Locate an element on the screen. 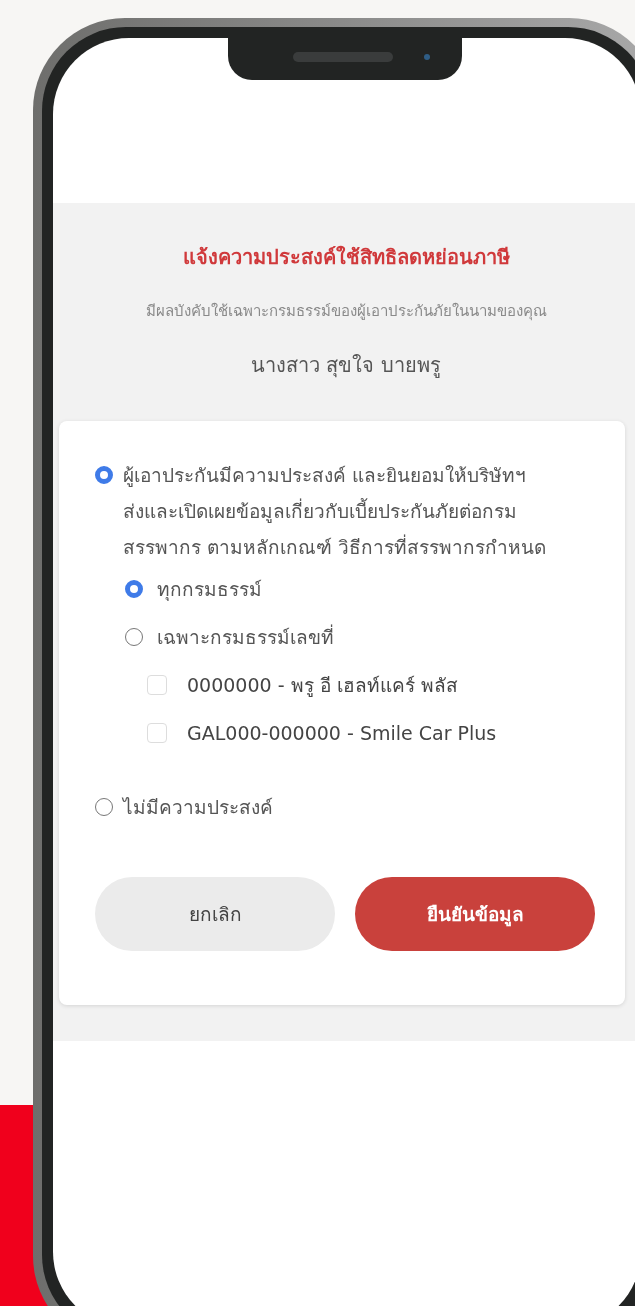  policy-label: 0000000 - พรู อี เฮลท์แคร์ พลัส is located at coordinates (322, 686).